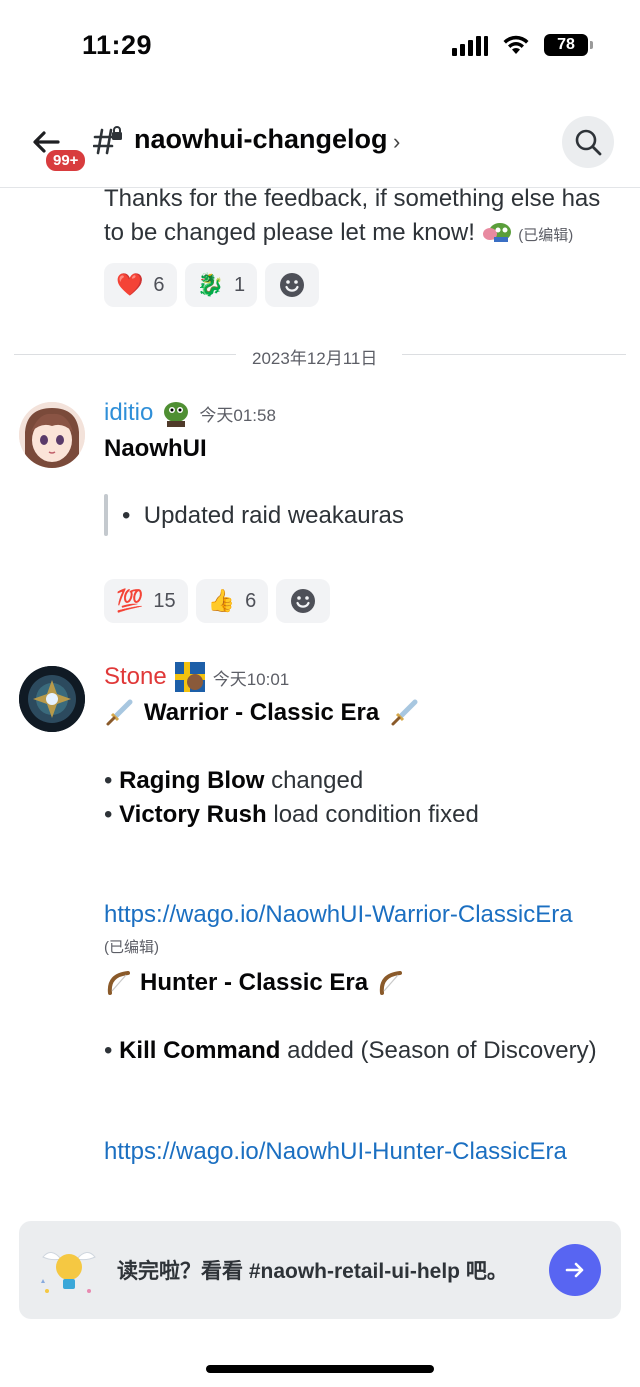 The image size is (640, 1387). Describe the element at coordinates (189, 677) in the screenshot. I see `sweden-badge-icon` at that location.